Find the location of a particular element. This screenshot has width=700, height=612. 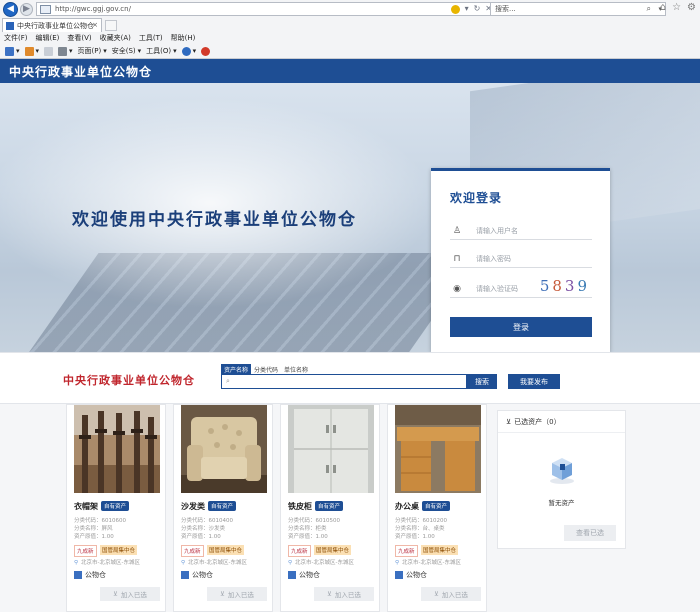

search-icon: ⌕ is located at coordinates (649, 9).